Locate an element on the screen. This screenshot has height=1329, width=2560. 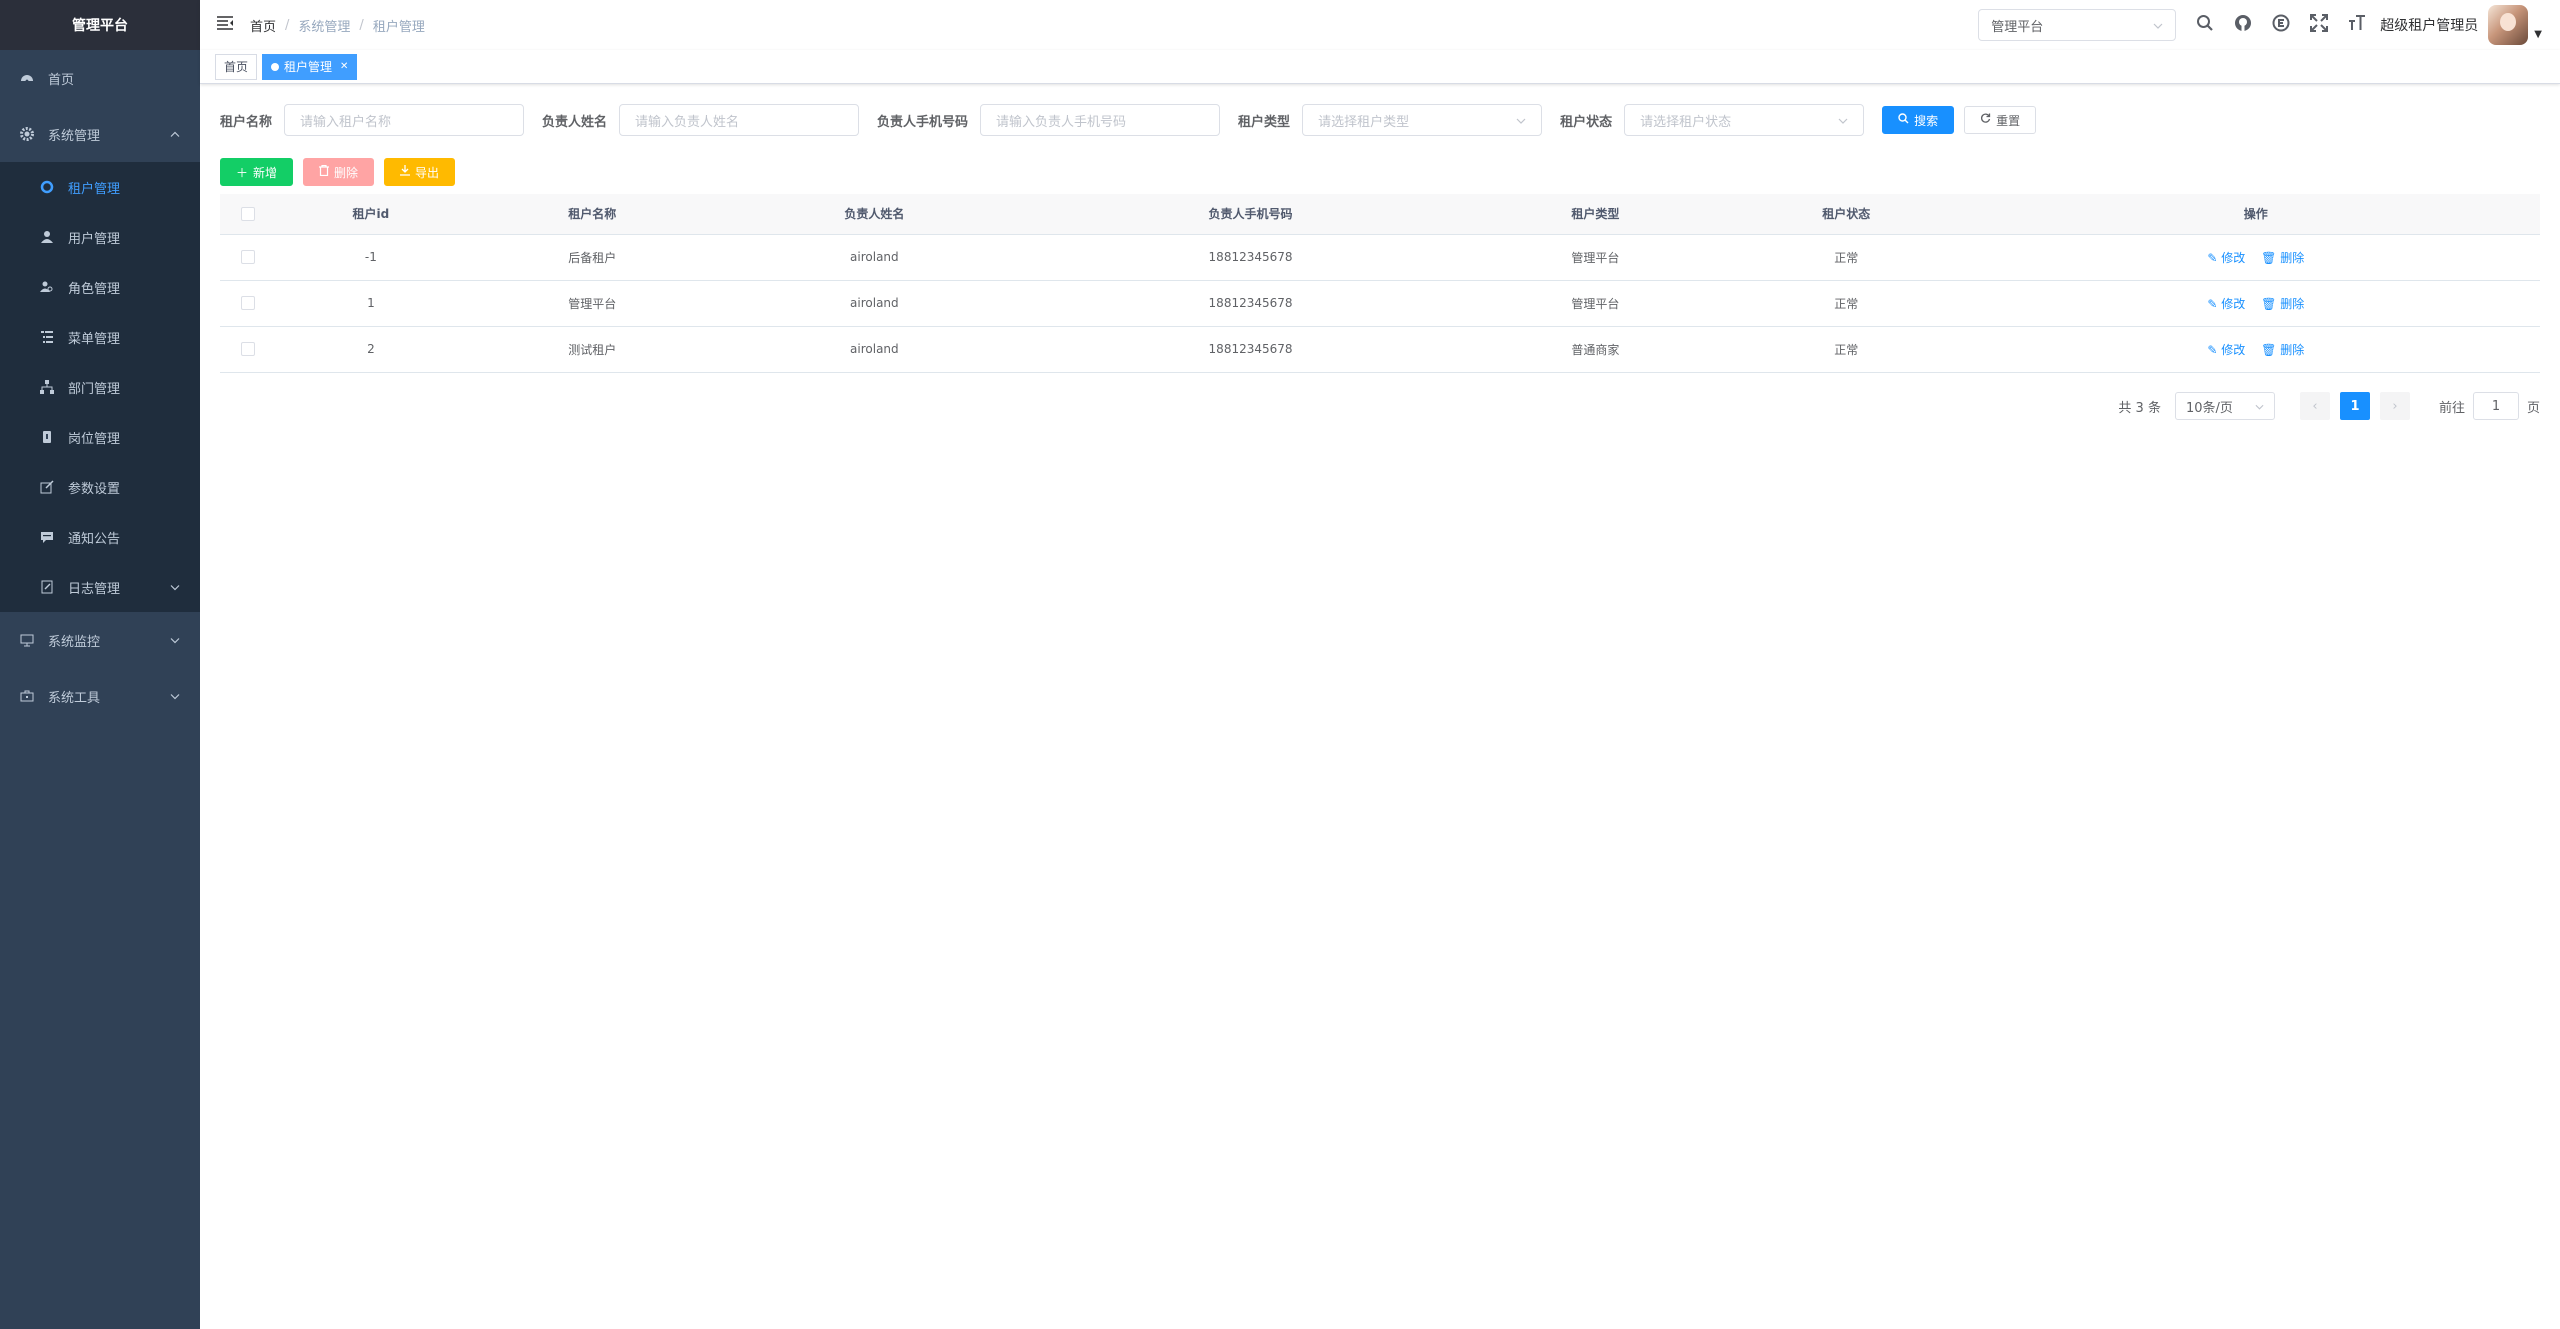
column-header: 操作 is located at coordinates (2255, 214).